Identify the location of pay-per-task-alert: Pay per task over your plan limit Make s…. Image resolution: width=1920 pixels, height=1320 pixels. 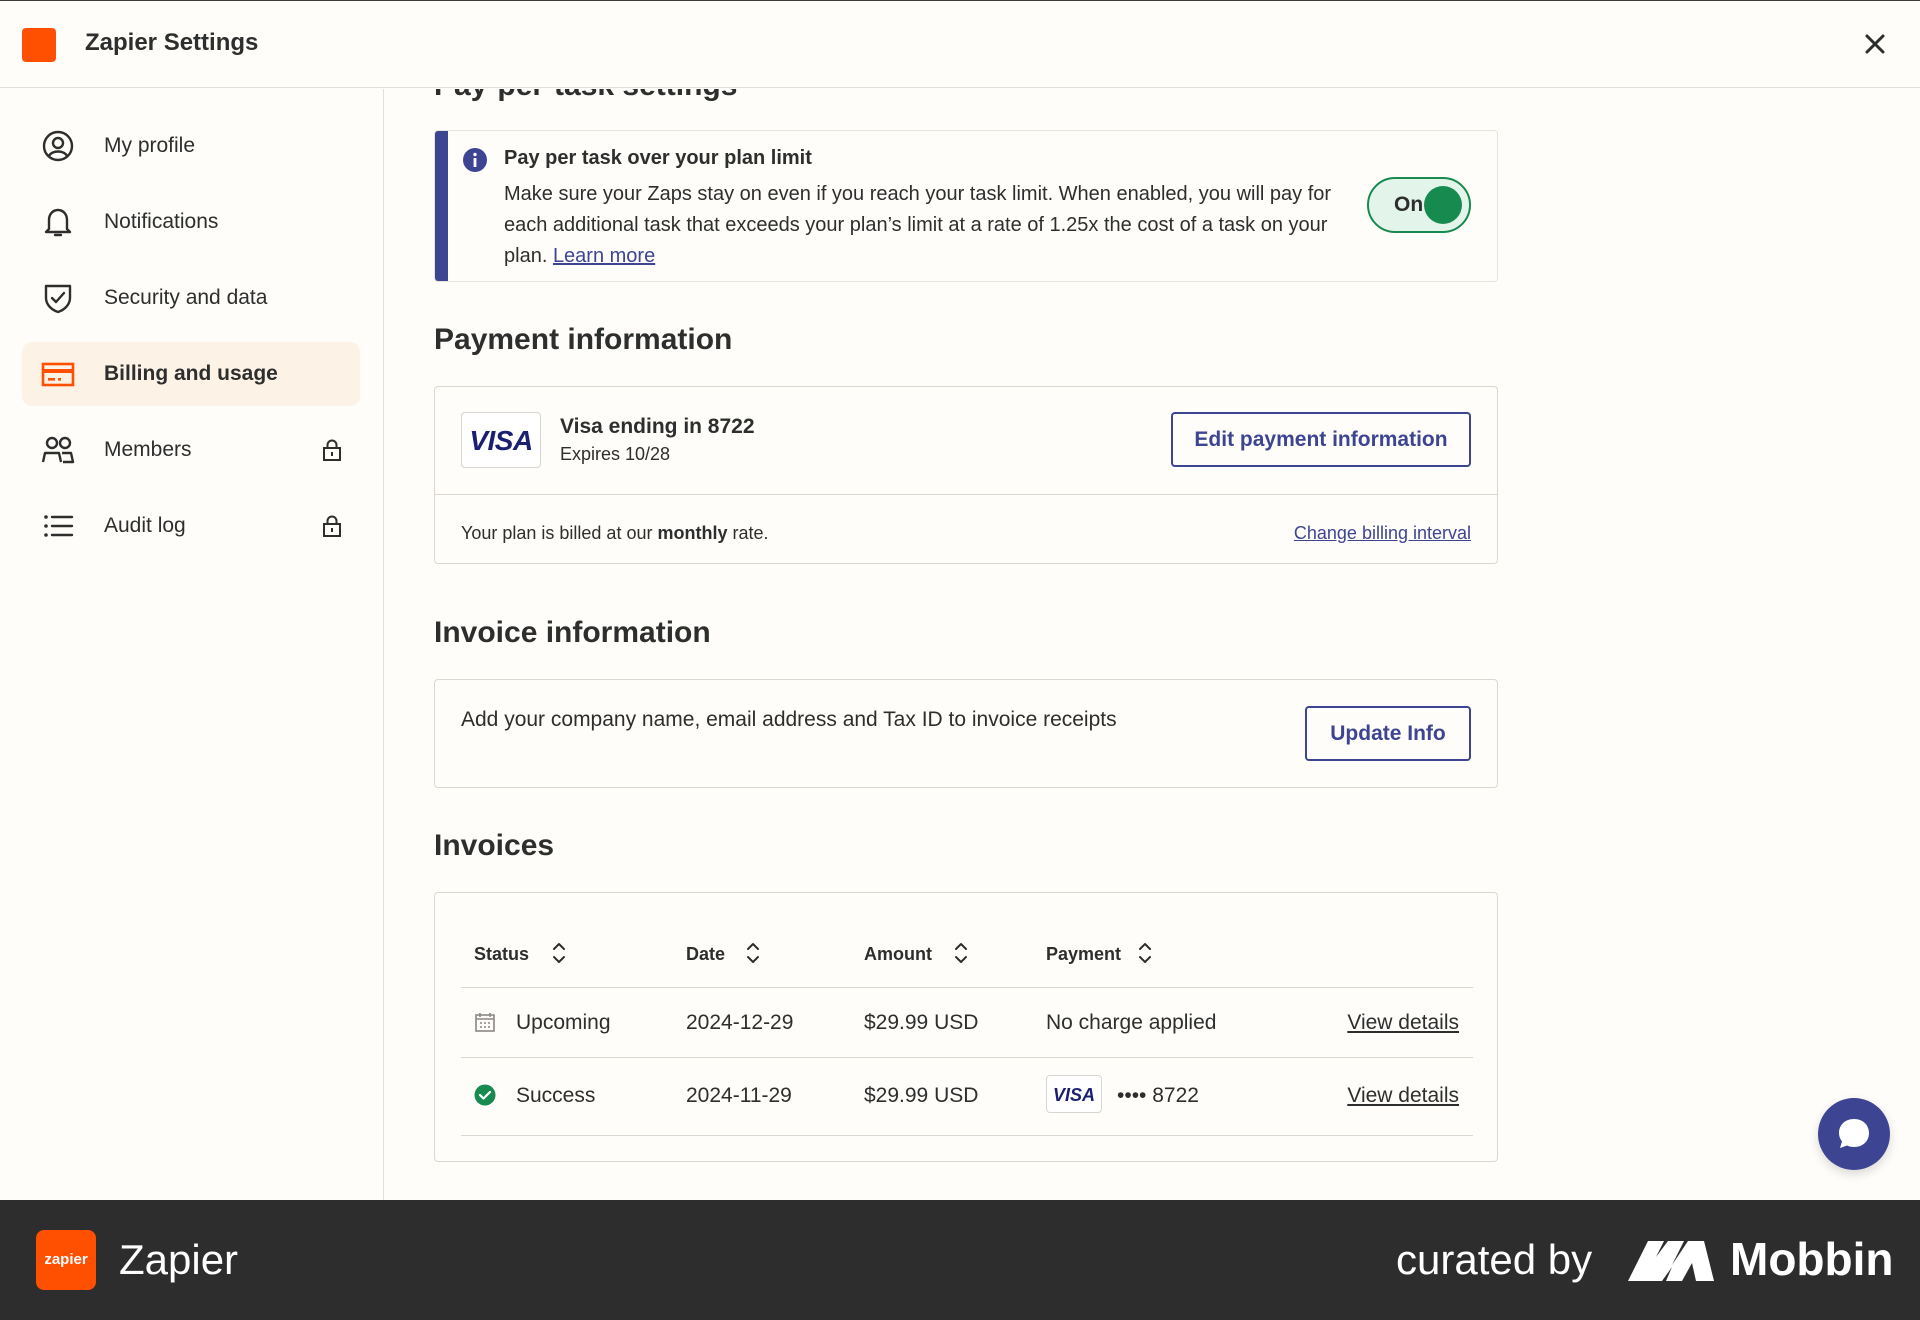
(966, 206).